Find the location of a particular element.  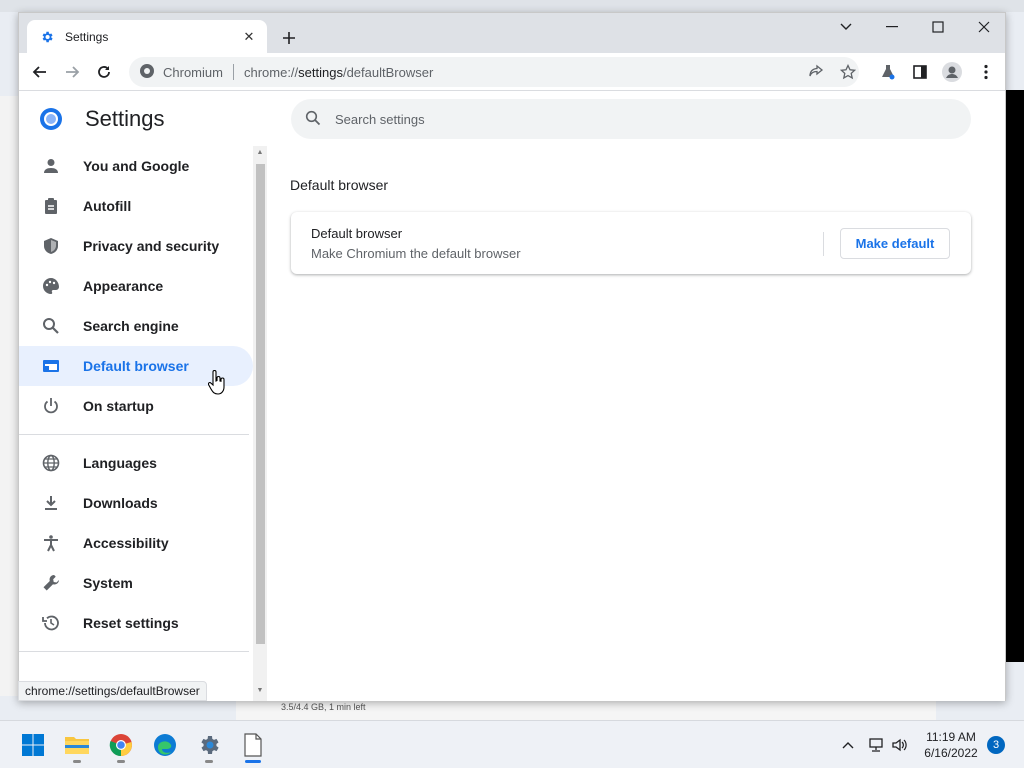

tray-volume is located at coordinates (900, 745).